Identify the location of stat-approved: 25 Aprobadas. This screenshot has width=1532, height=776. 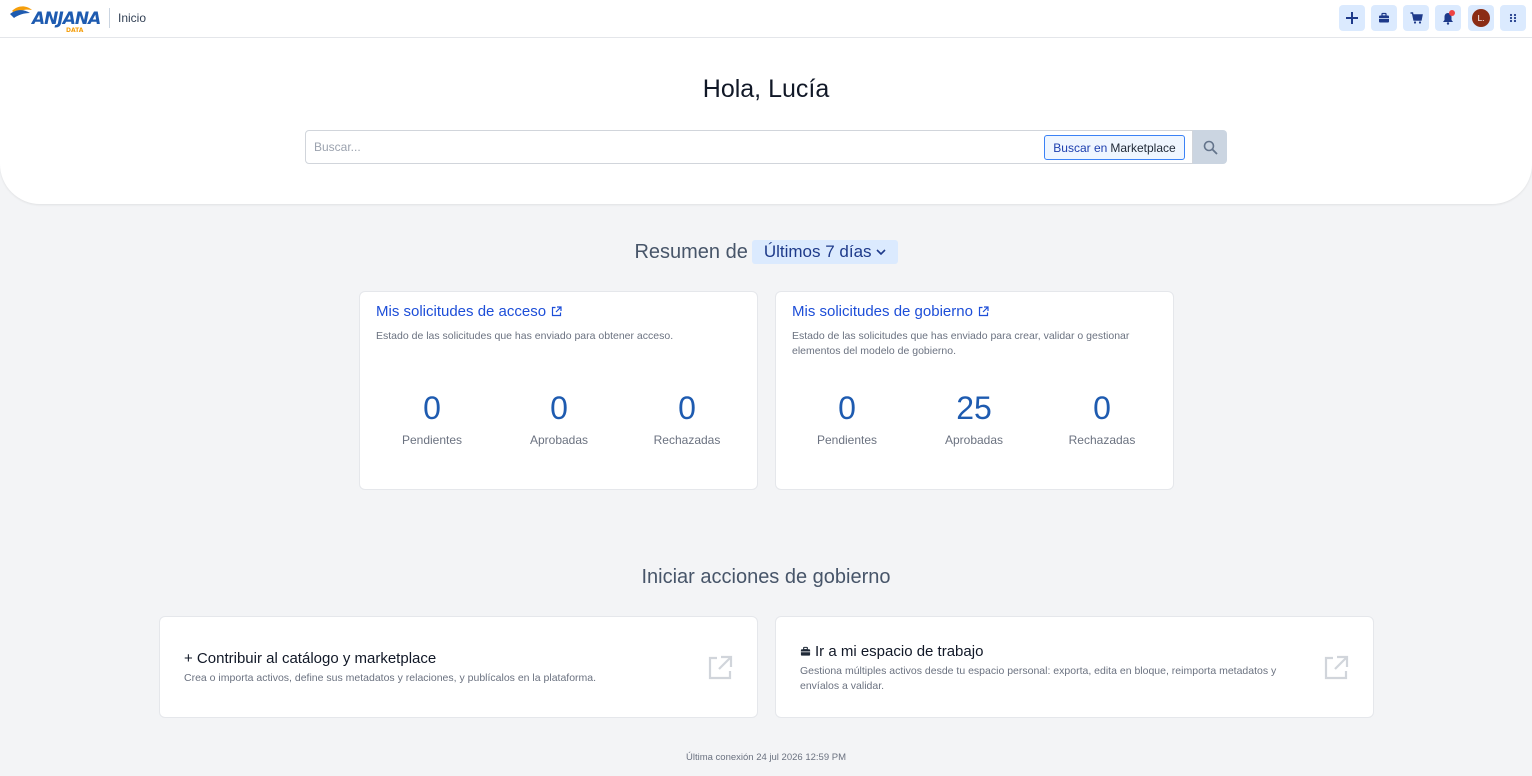
(974, 418).